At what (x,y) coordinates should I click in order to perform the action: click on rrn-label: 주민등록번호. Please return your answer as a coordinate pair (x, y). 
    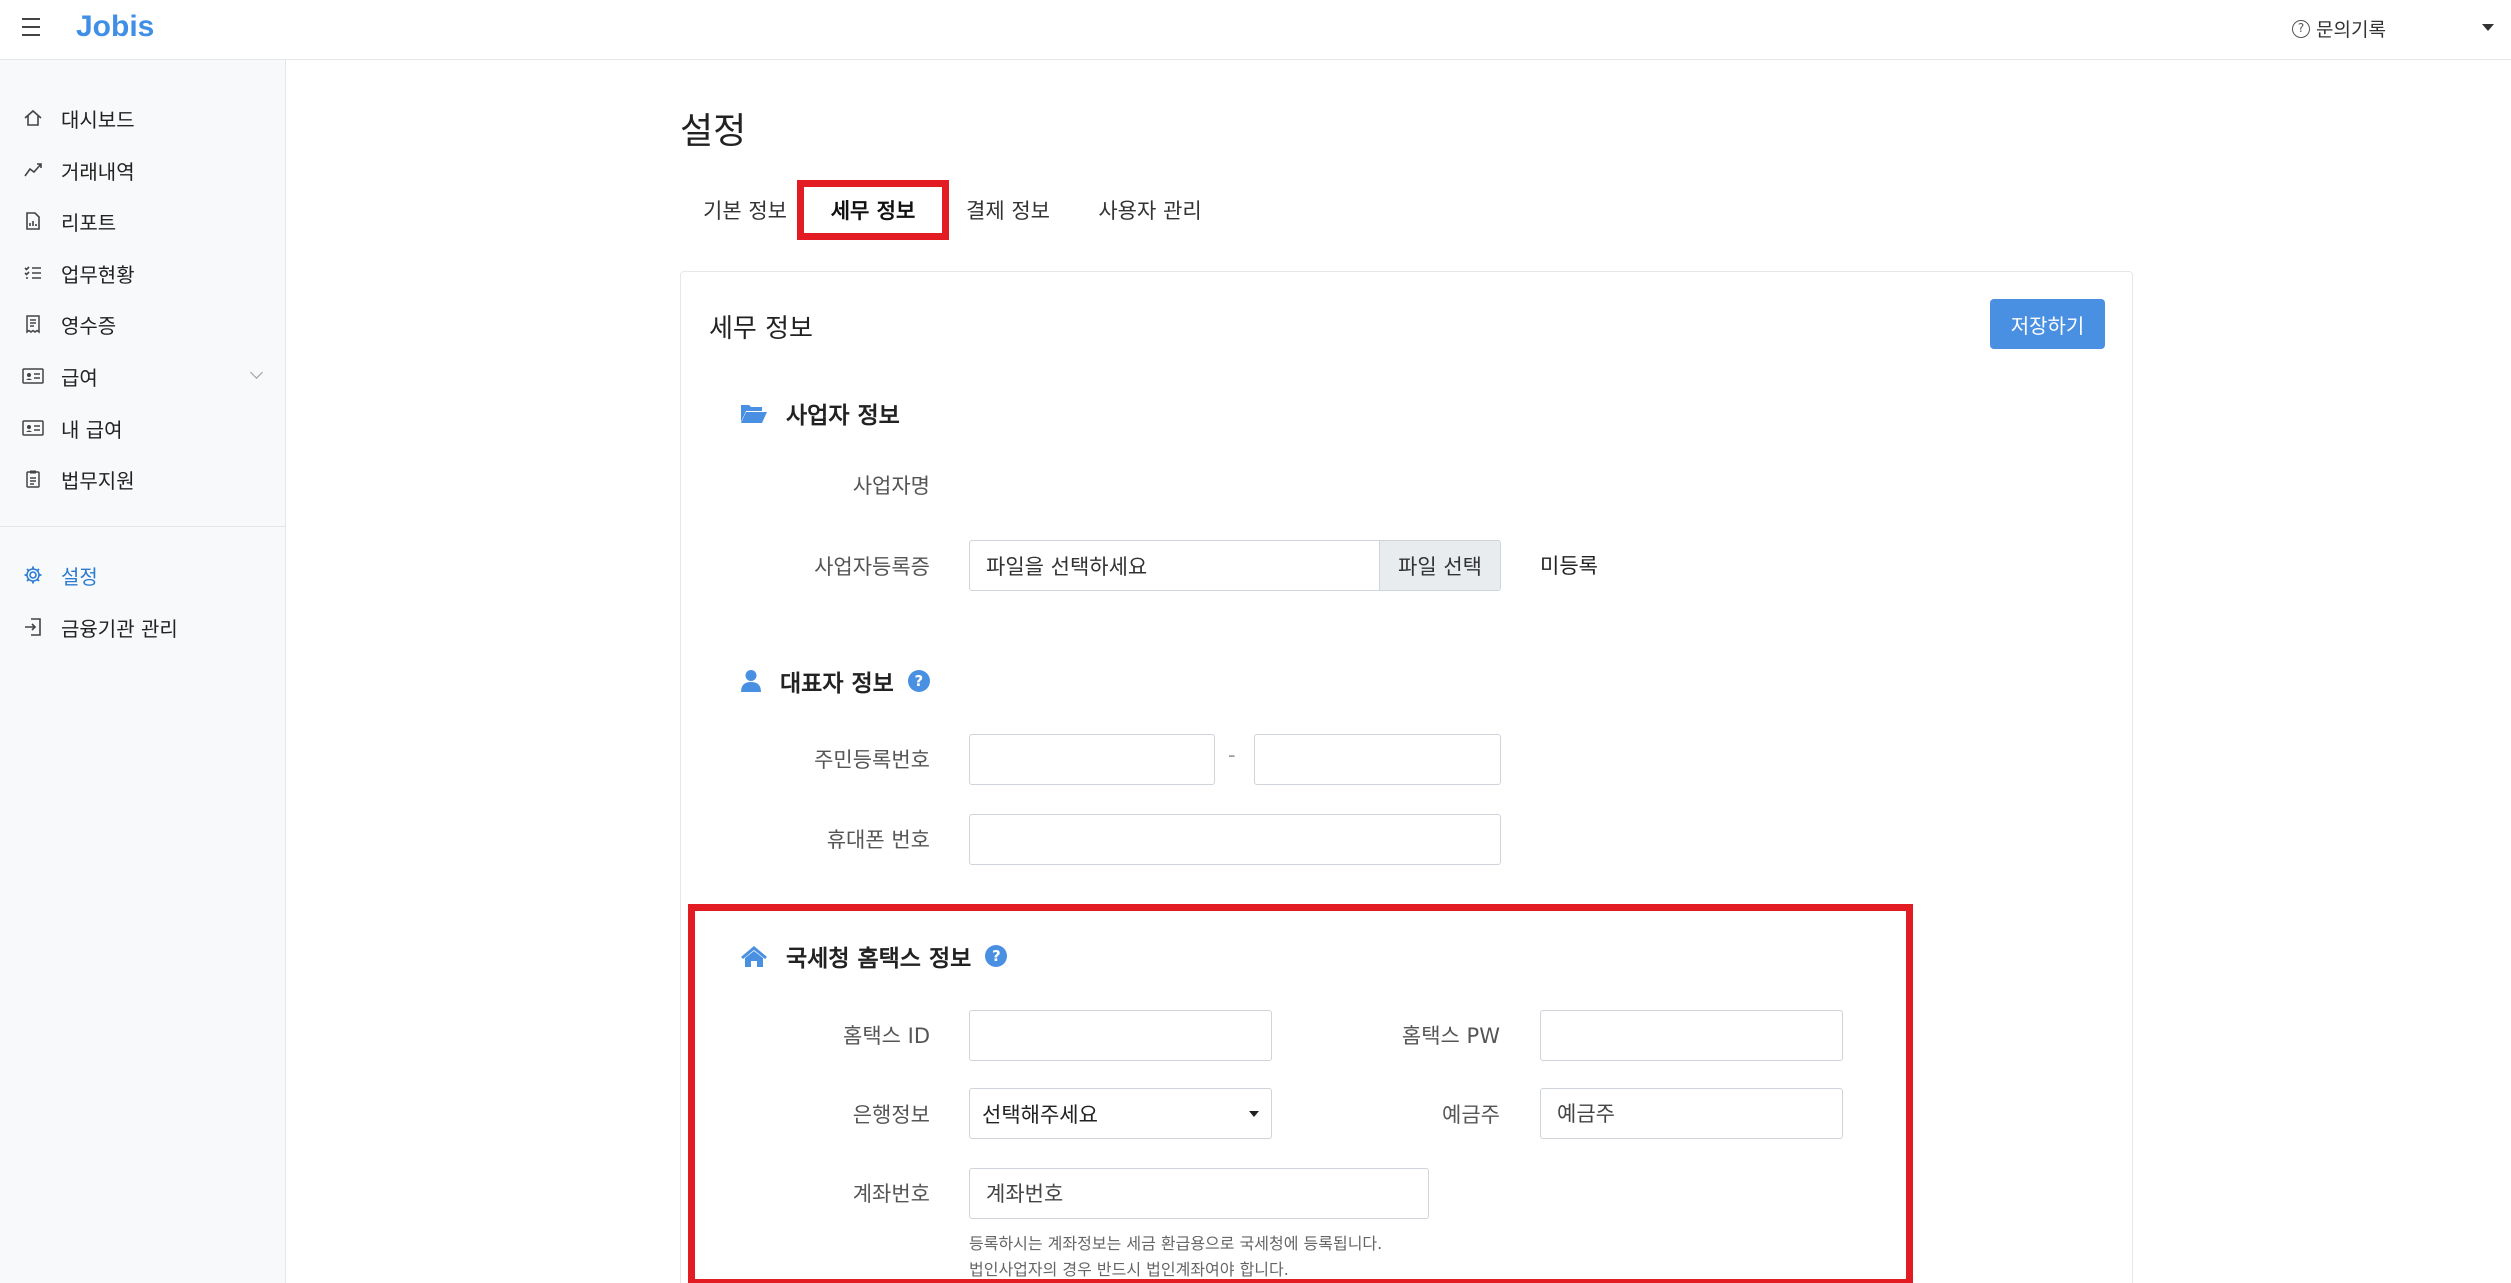
    Looking at the image, I should click on (872, 760).